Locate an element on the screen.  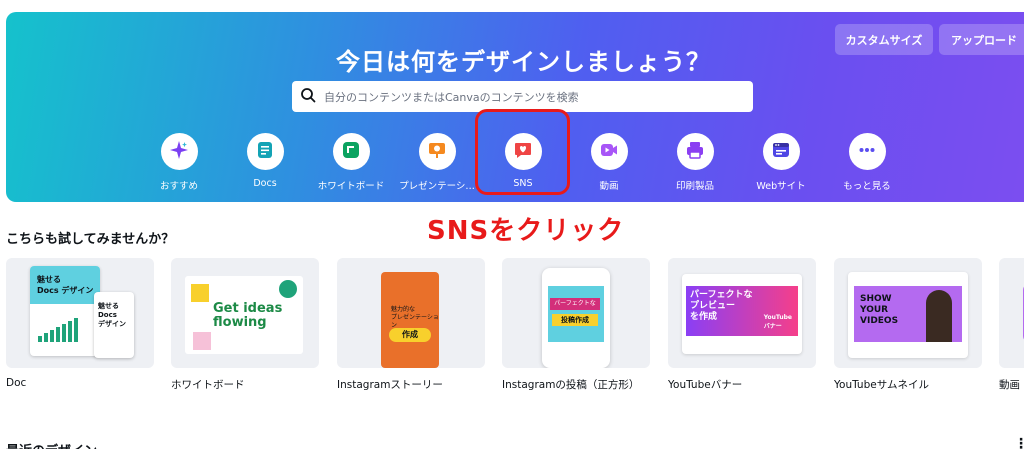
thumb-yt-thumb-text: SHOW YOUR VIDEOS is located at coordinates (879, 310).